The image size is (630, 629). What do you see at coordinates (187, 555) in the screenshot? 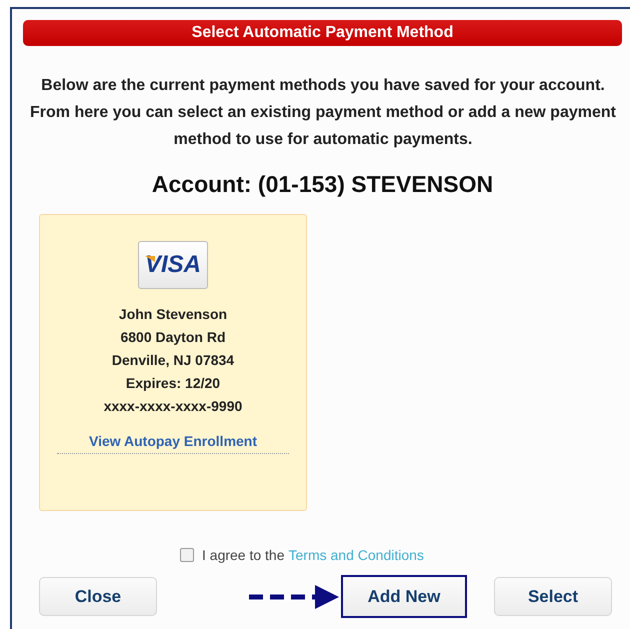
I see `agree-checkbox` at bounding box center [187, 555].